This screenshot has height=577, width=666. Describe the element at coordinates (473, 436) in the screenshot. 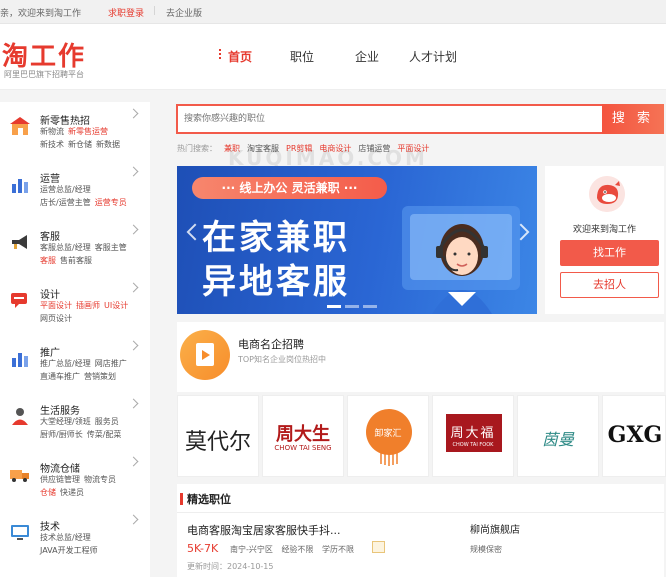

I see `brand-logo-chowtaifook: 周大福 CHOW TAI FOOK` at that location.